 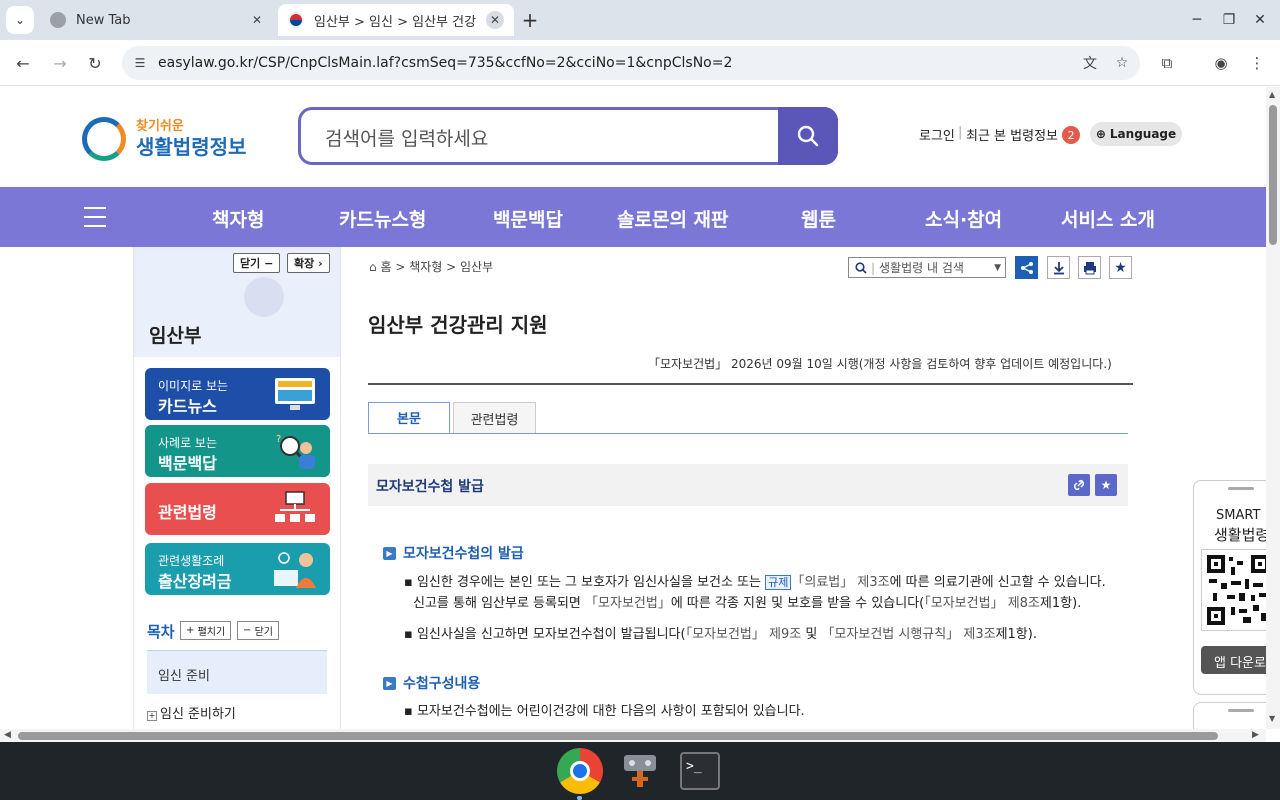 I want to click on scroll-down-icon: ▼, so click(x=1272, y=718).